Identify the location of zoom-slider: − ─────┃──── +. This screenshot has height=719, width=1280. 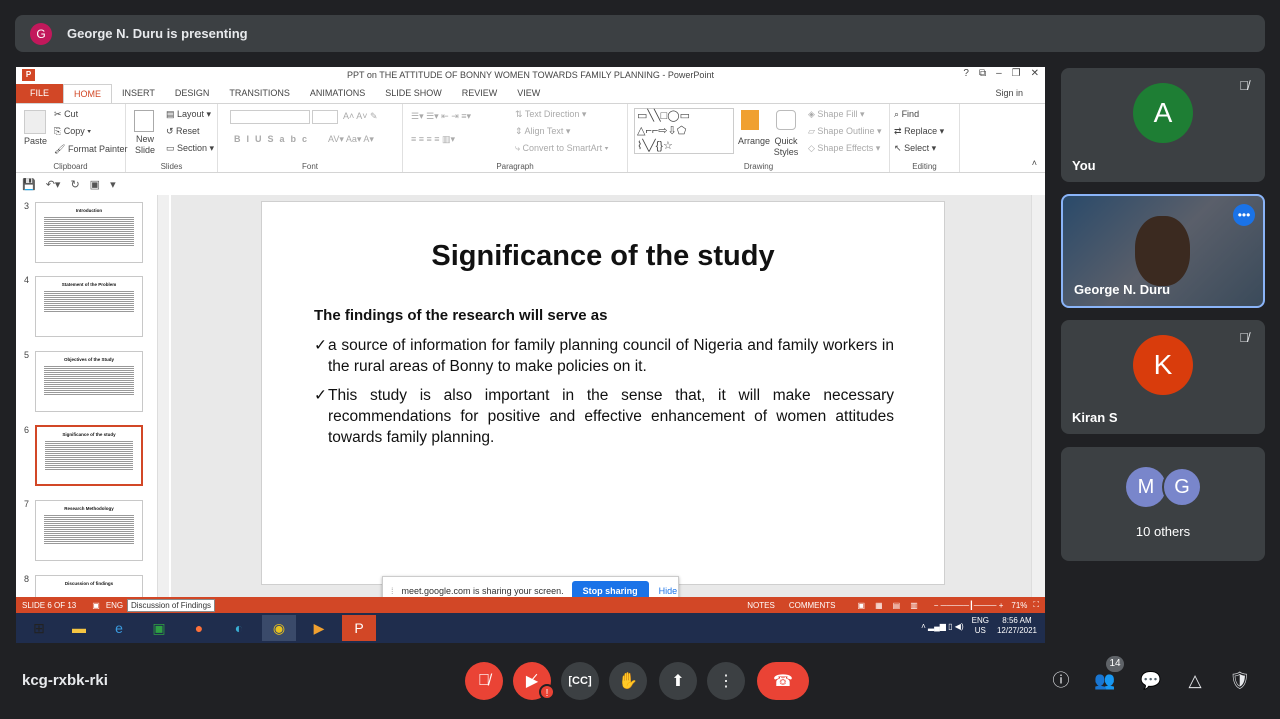
(969, 605).